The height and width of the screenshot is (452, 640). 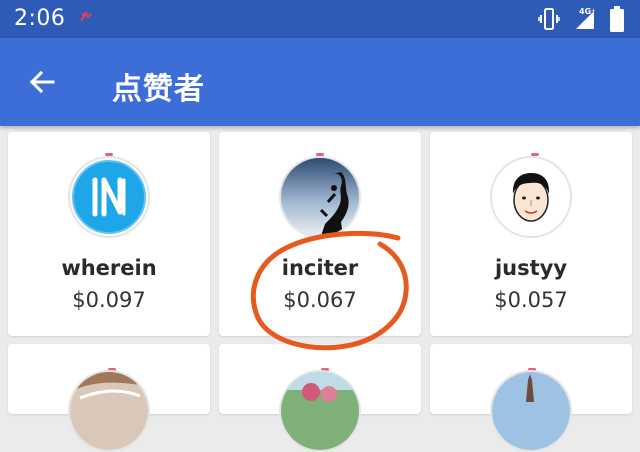 I want to click on cartoon-face-icon, so click(x=531, y=197).